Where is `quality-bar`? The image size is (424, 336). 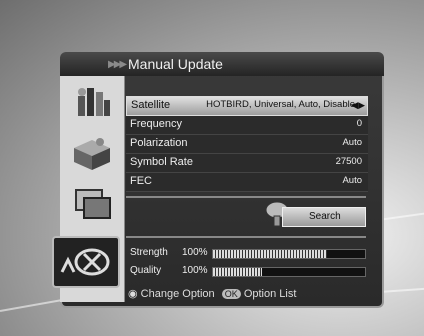
quality-bar is located at coordinates (289, 272).